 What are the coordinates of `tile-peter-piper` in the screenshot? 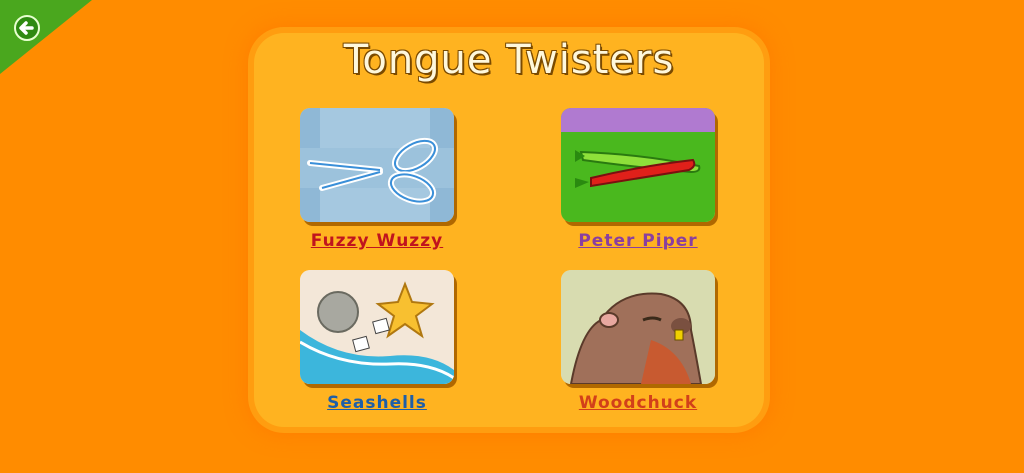 It's located at (638, 165).